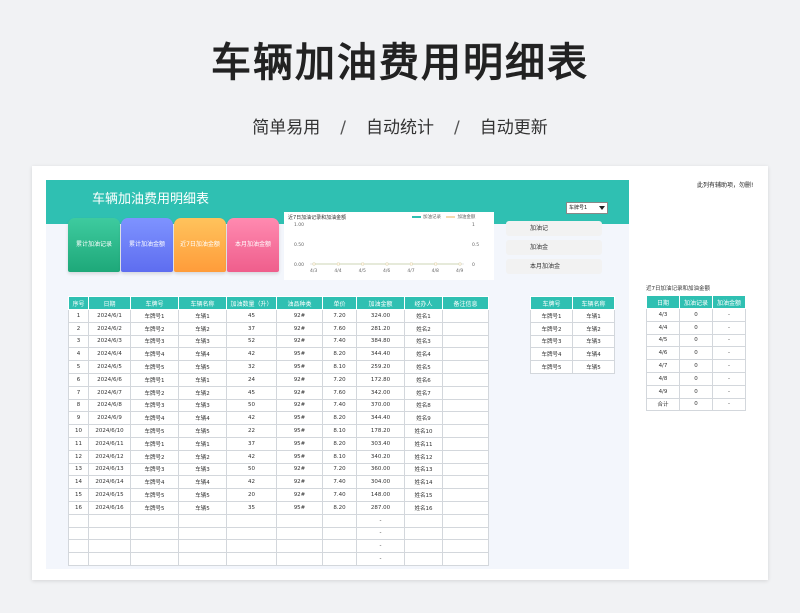 Image resolution: width=800 pixels, height=613 pixels. I want to click on table-cell: 姓名8, so click(423, 405).